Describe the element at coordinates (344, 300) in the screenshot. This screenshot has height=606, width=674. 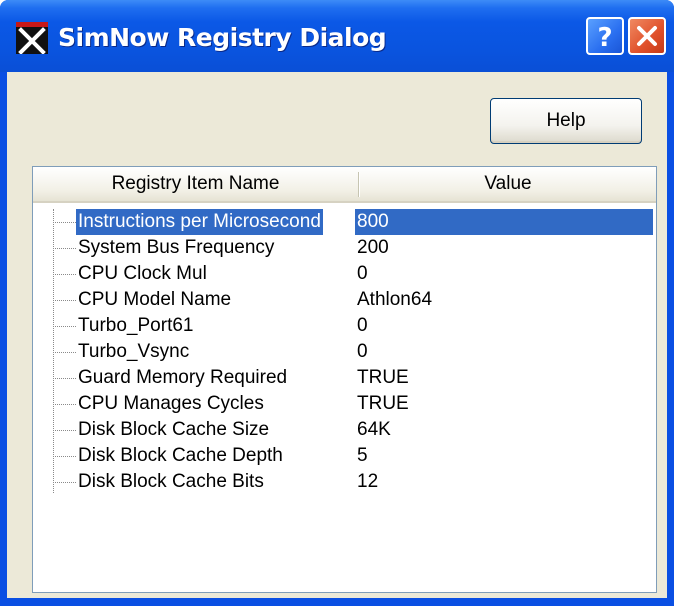
I see `list-item: CPU Model Name Athlon64` at that location.